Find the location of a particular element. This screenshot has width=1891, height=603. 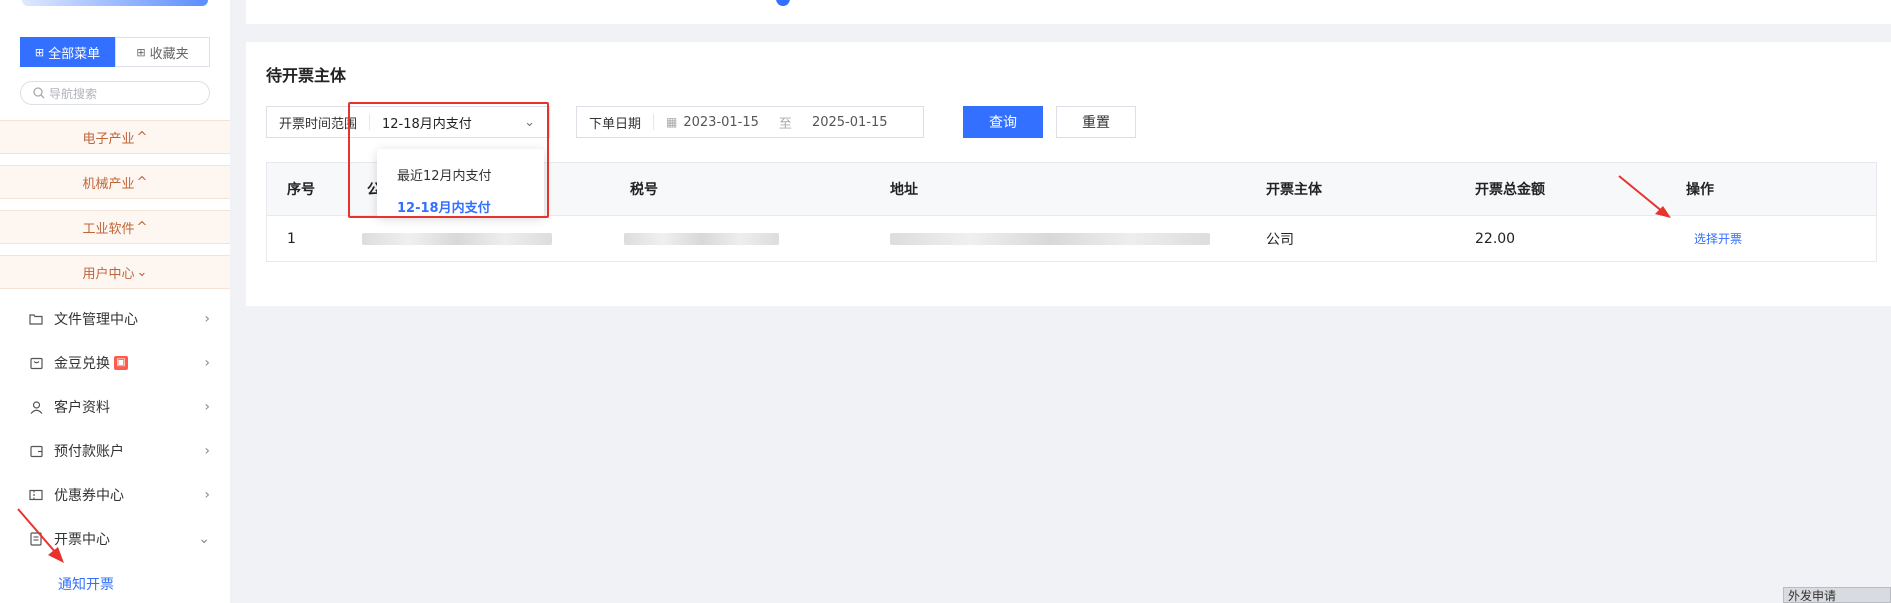

date-start-input: 2023-01-15 is located at coordinates (721, 122).